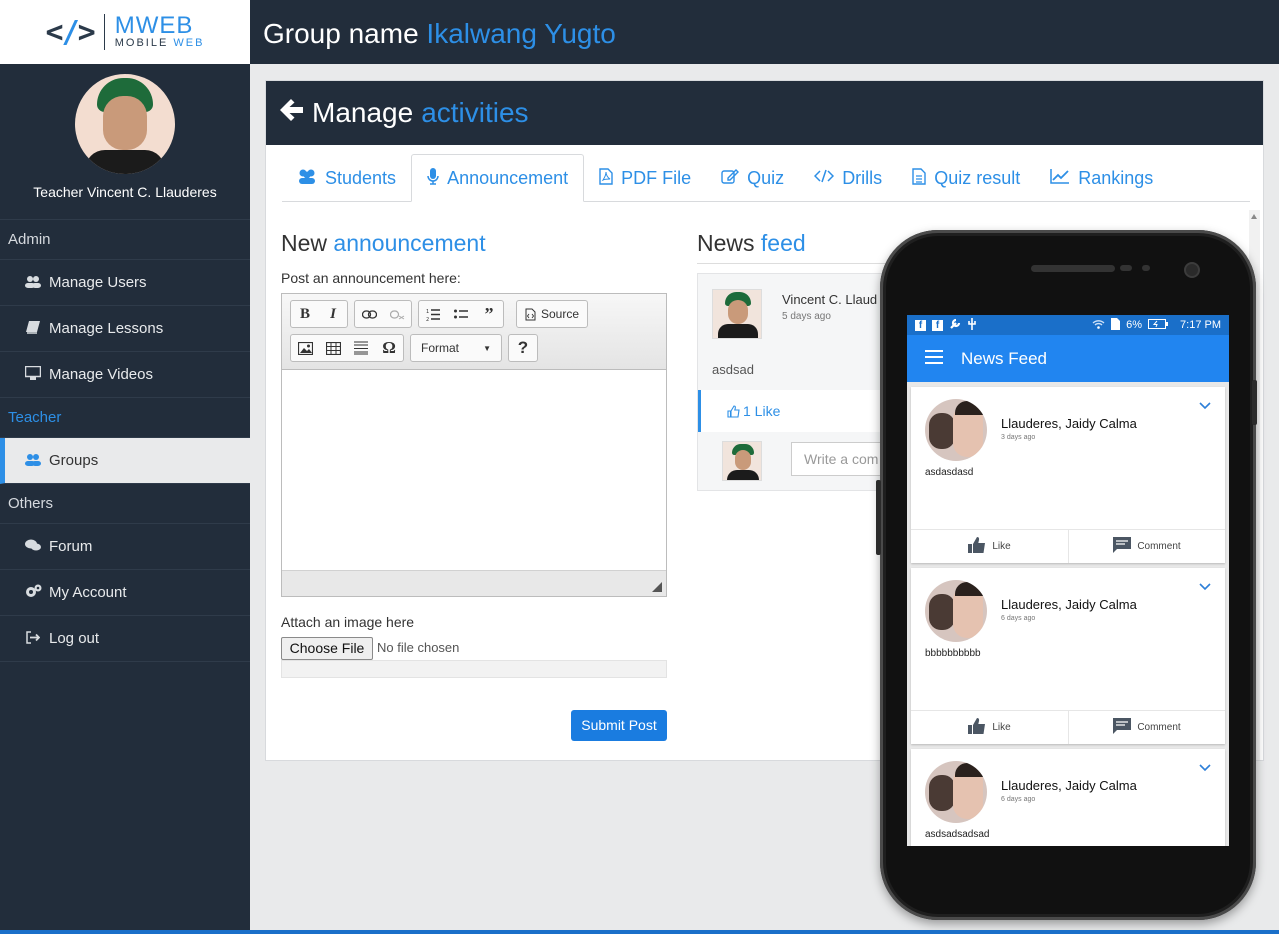 This screenshot has height=934, width=1279. Describe the element at coordinates (656, 177) in the screenshot. I see `tab-label: PDF File` at that location.